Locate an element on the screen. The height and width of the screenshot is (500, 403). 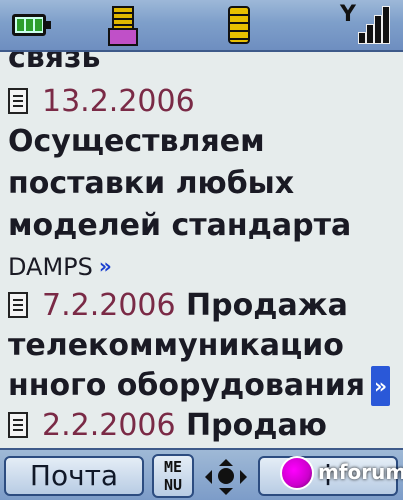
navigation-key-icon is located at coordinates (226, 477).